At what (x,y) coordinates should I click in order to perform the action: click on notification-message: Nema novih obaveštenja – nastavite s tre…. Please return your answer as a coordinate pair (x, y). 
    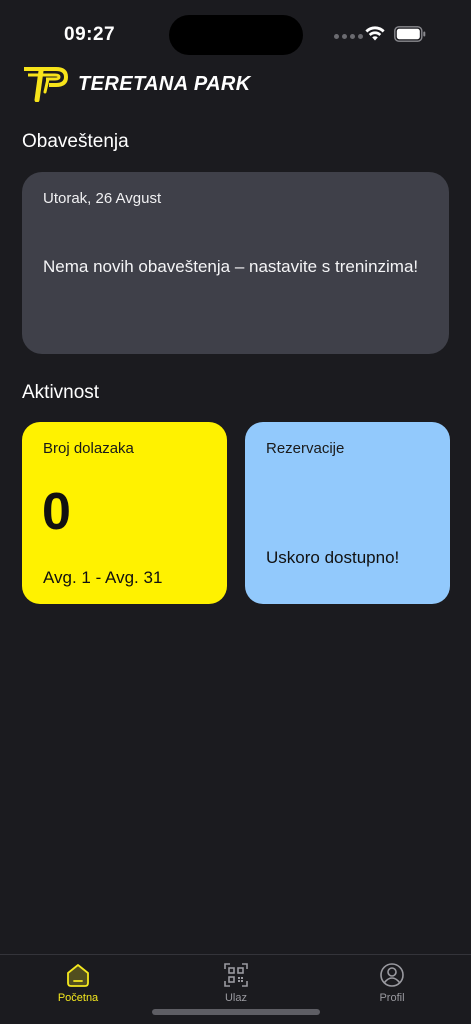
    Looking at the image, I should click on (231, 266).